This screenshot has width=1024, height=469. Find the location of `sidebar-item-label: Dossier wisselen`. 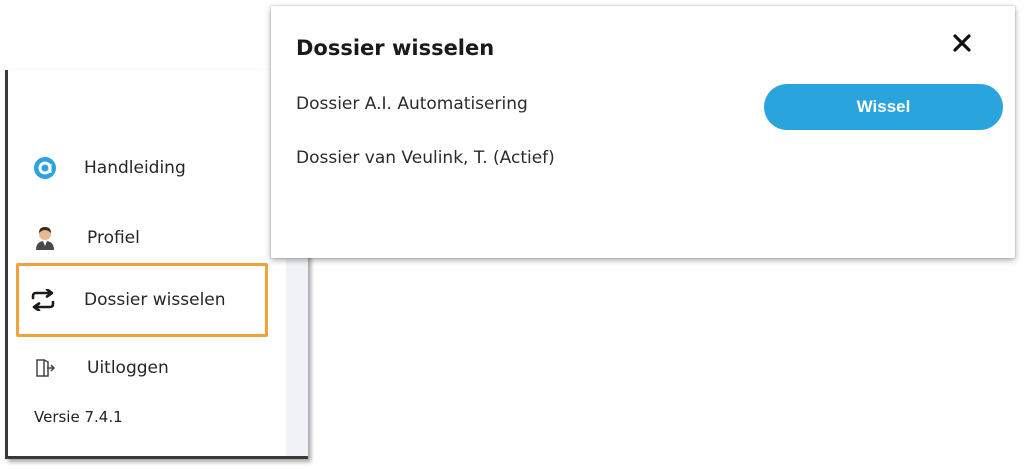

sidebar-item-label: Dossier wisselen is located at coordinates (155, 300).